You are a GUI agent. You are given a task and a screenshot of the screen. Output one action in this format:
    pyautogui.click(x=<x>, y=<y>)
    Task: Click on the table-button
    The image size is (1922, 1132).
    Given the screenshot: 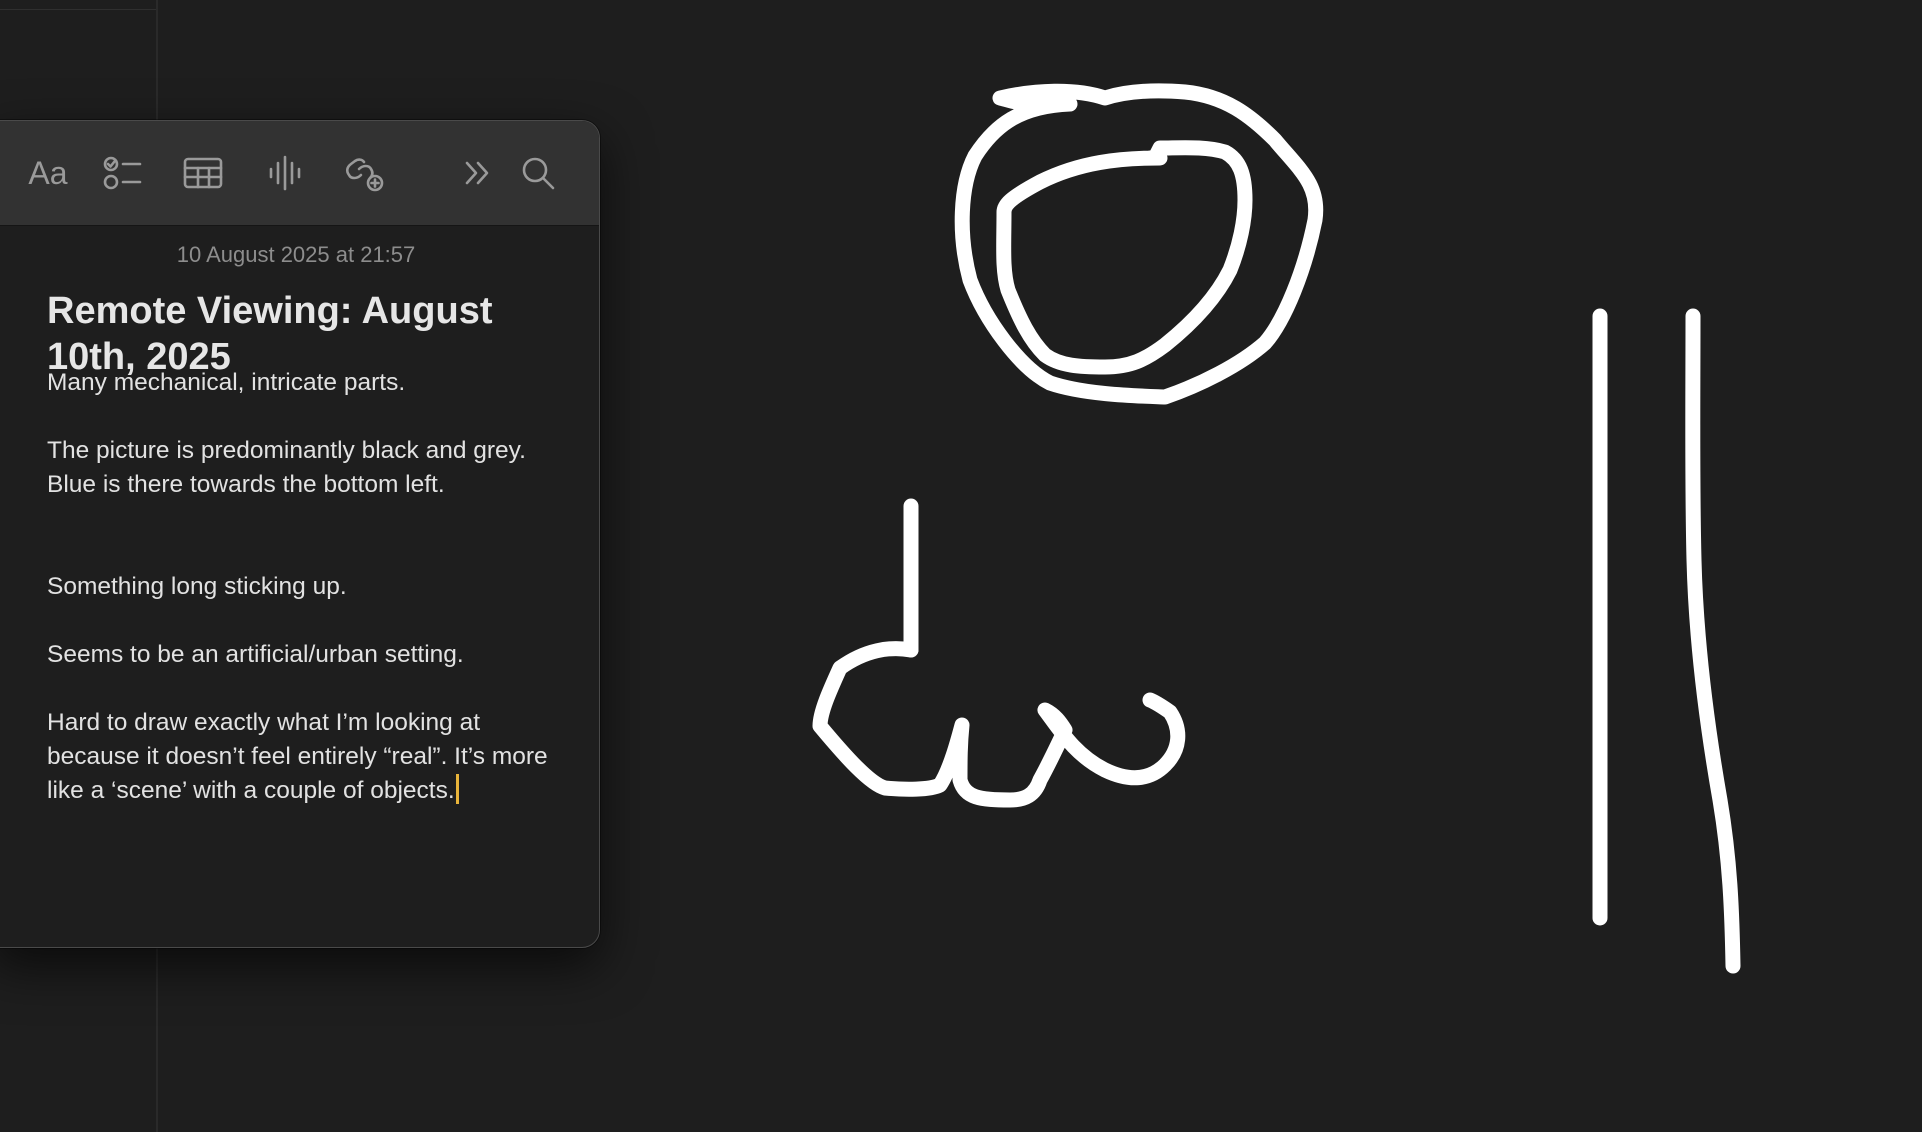 What is the action you would take?
    pyautogui.click(x=203, y=173)
    